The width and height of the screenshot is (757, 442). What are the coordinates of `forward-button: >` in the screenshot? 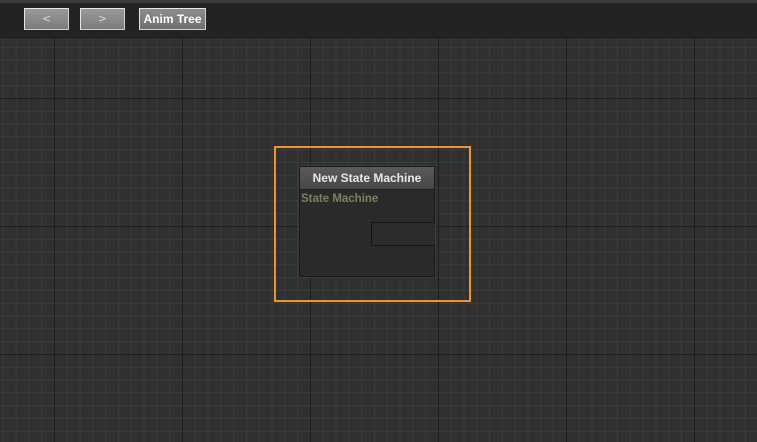 It's located at (102, 19).